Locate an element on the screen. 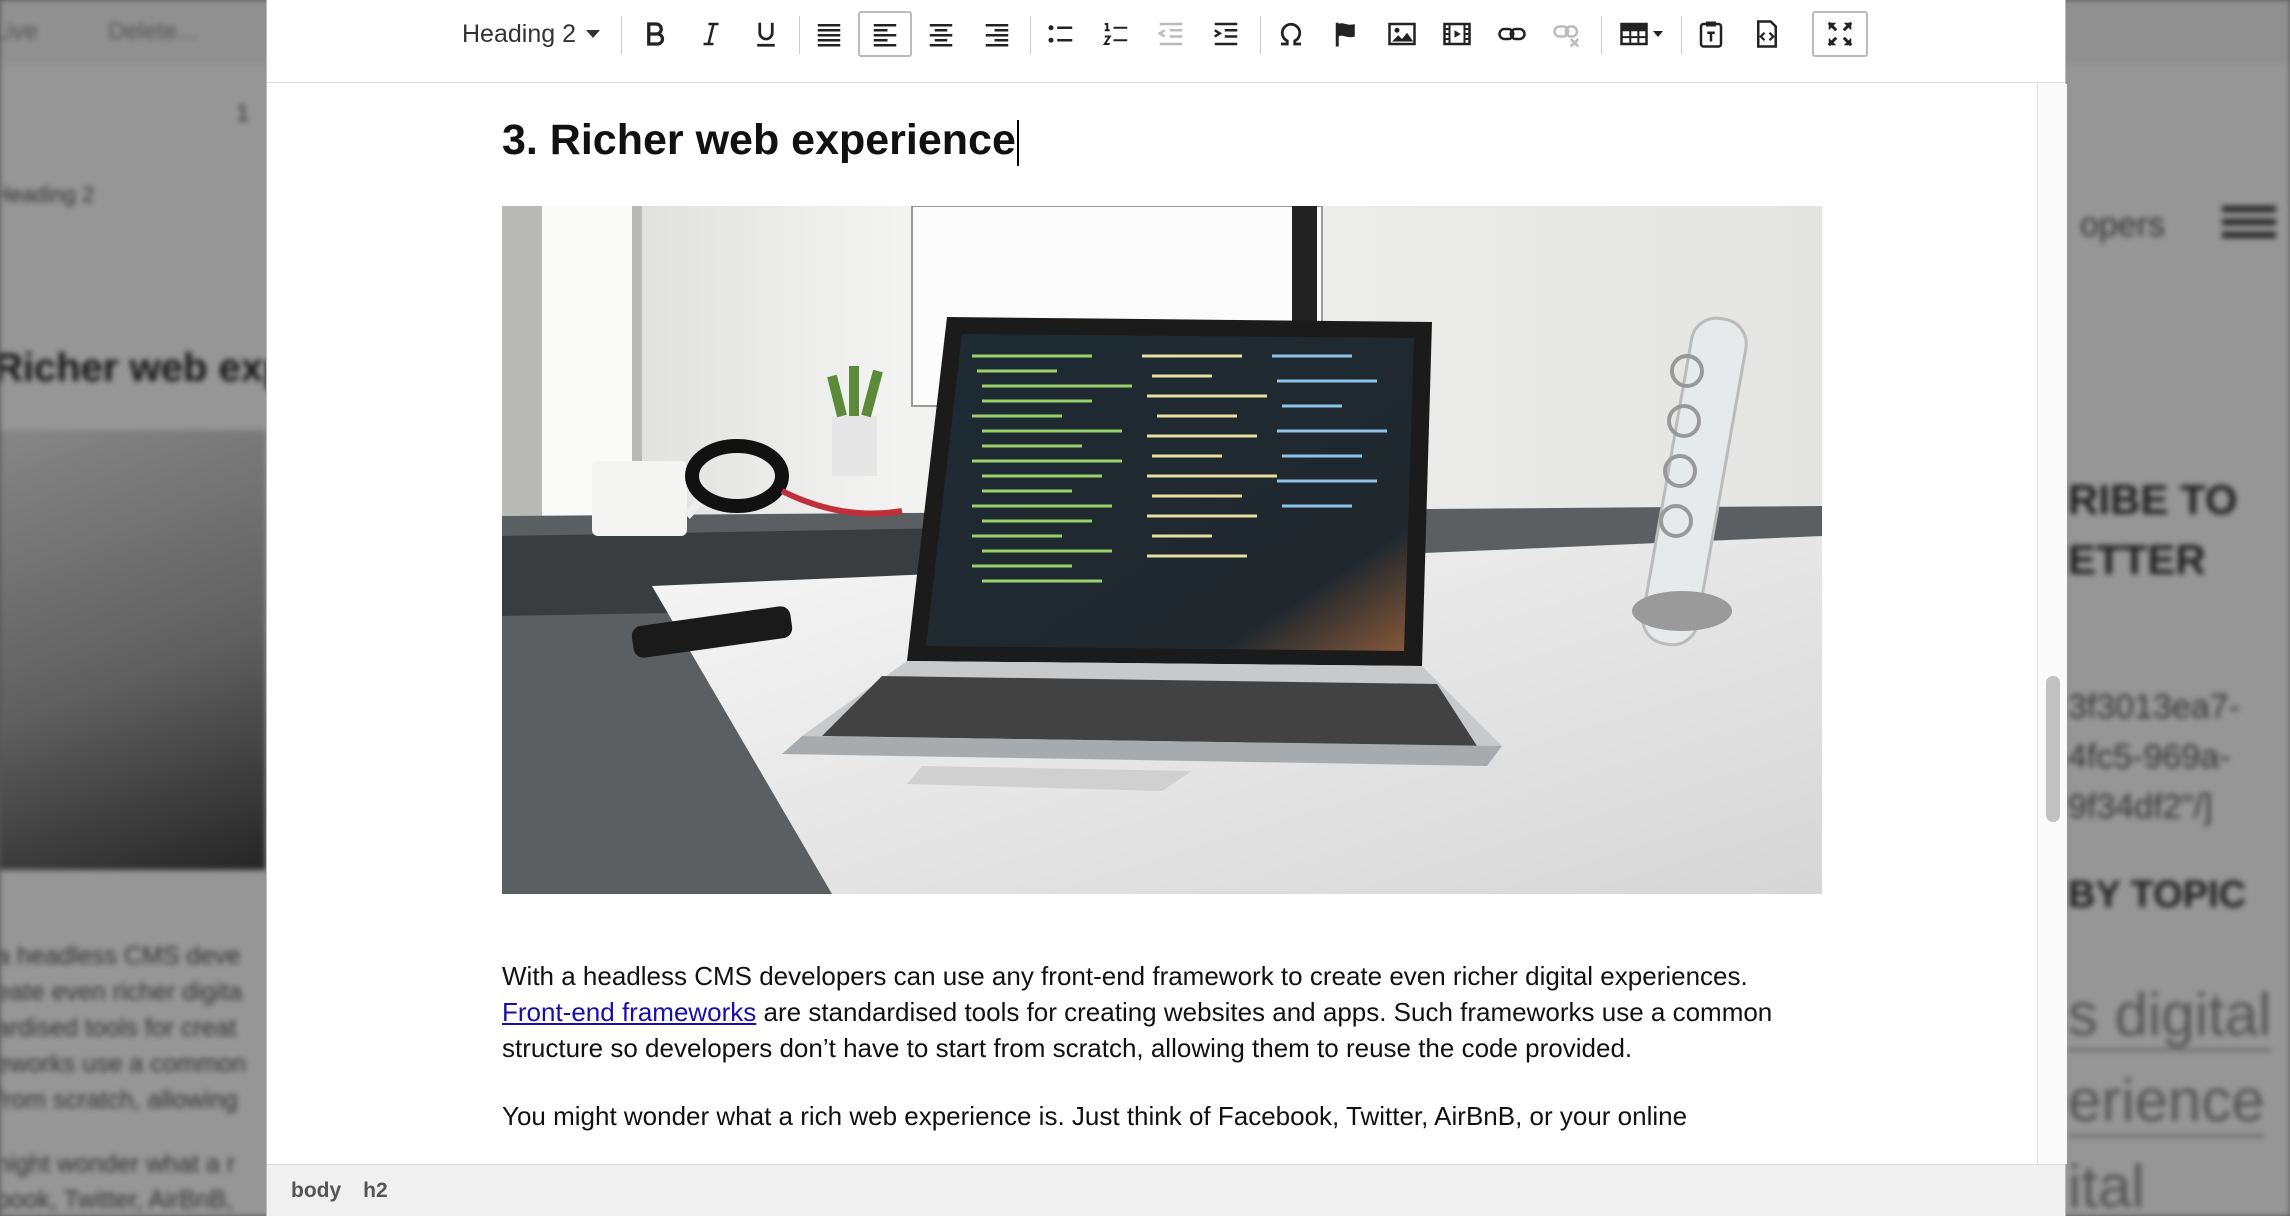 The width and height of the screenshot is (2290, 1216). align-right-icon is located at coordinates (997, 35).